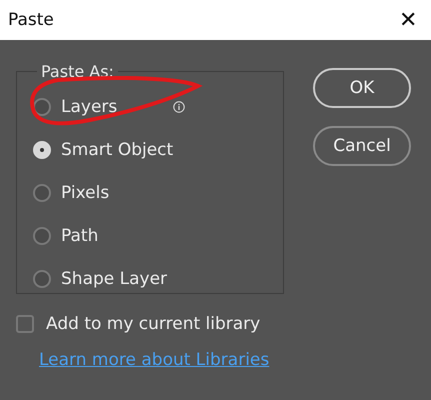 This screenshot has height=400, width=431. What do you see at coordinates (25, 324) in the screenshot?
I see `checkbox` at bounding box center [25, 324].